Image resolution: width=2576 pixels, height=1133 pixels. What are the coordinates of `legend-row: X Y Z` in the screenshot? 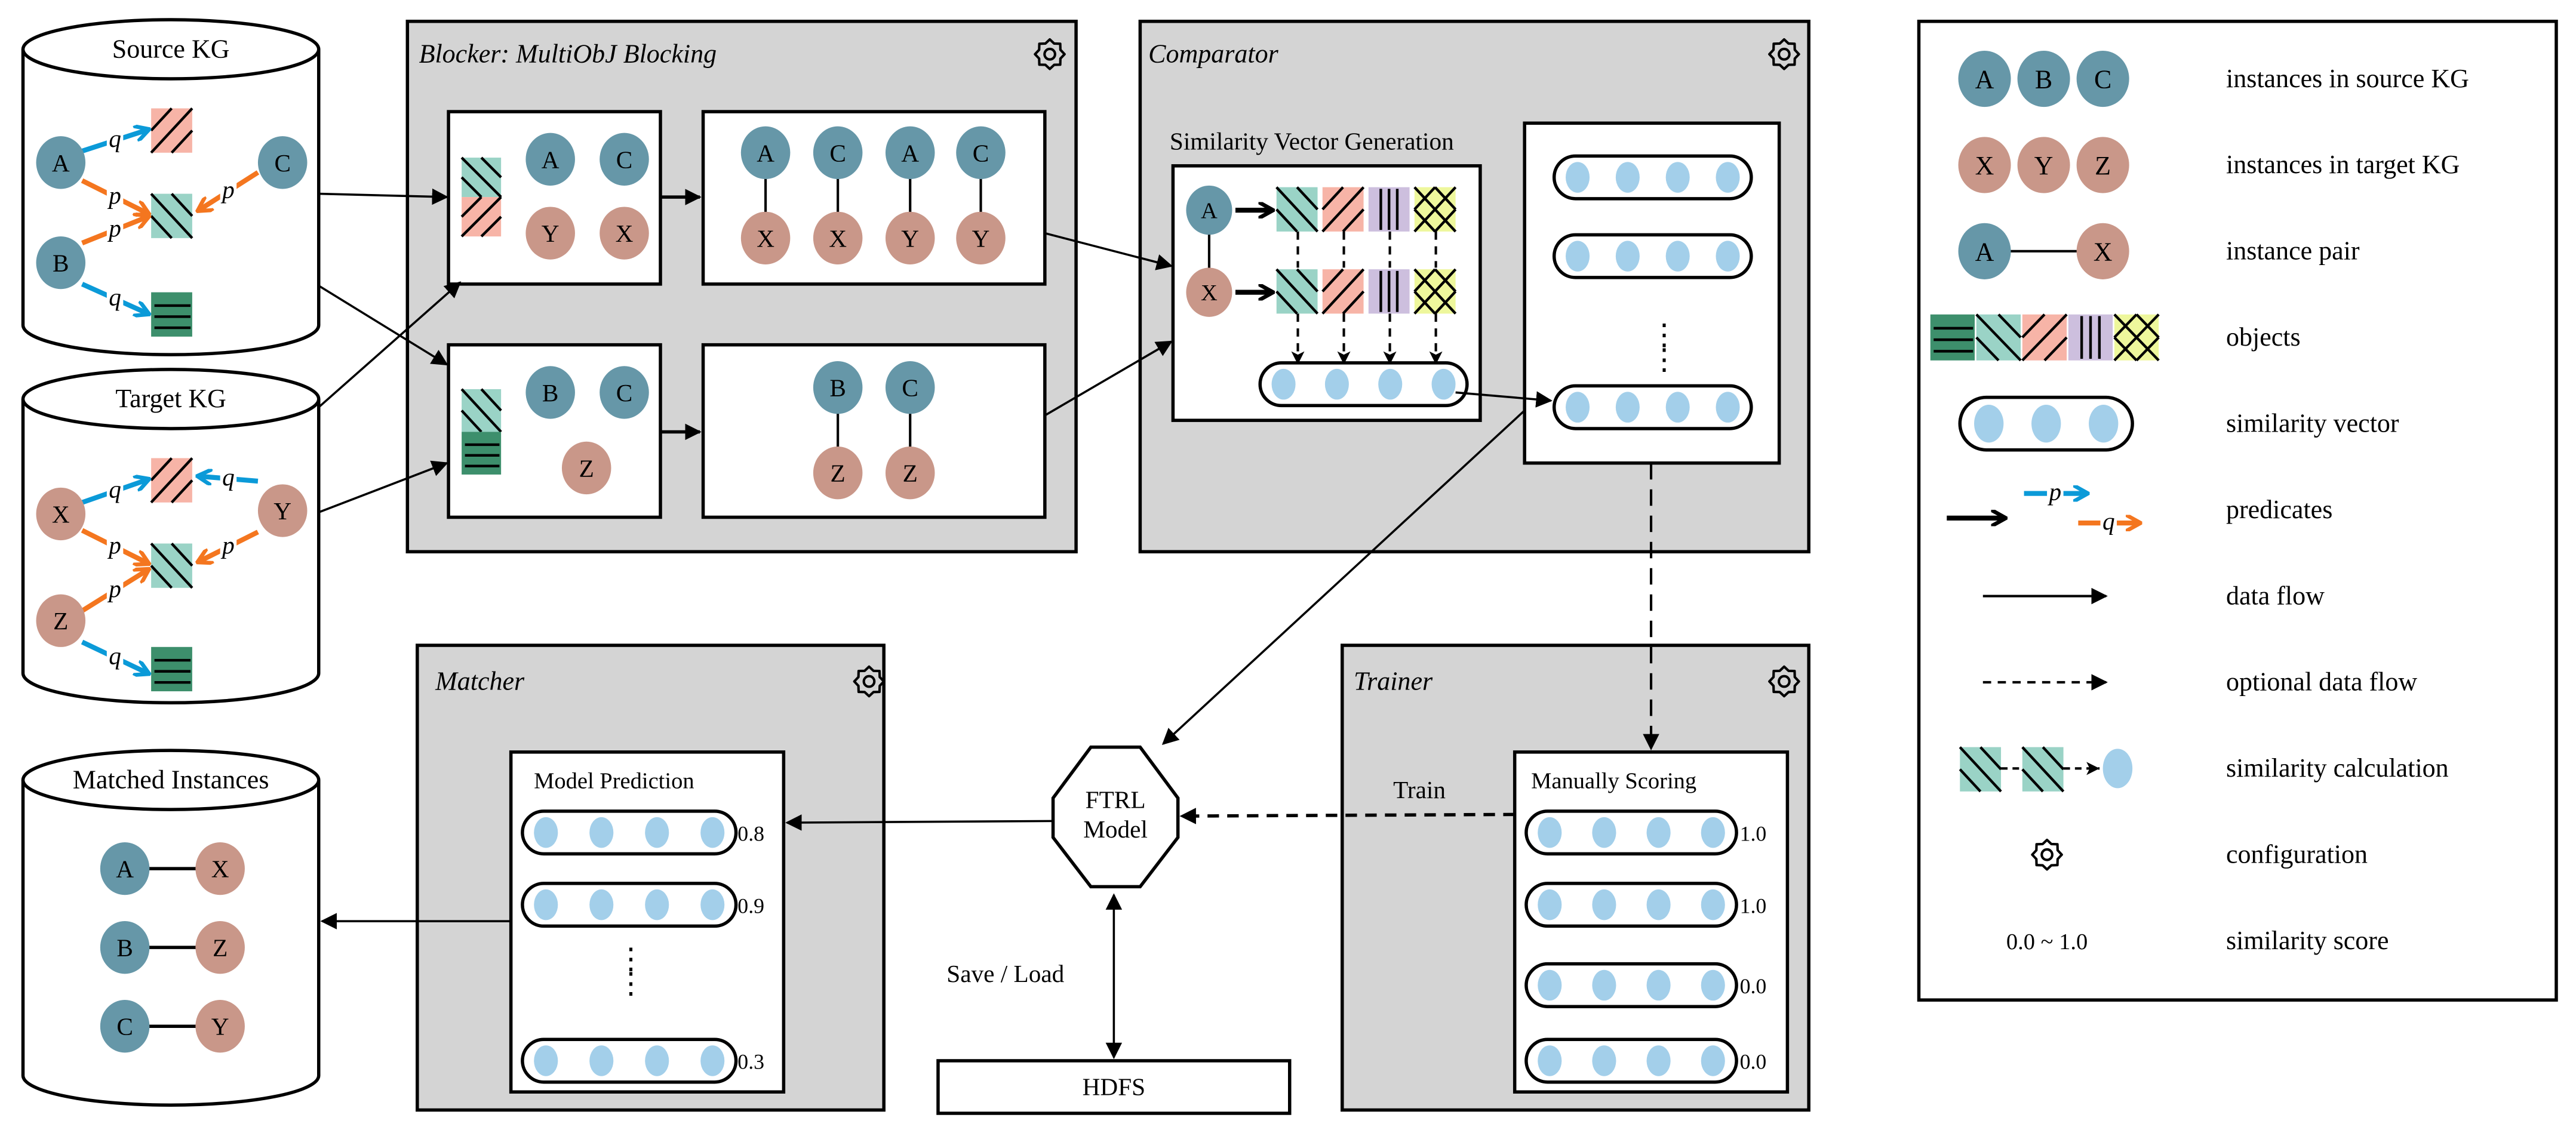 It's located at (2043, 165).